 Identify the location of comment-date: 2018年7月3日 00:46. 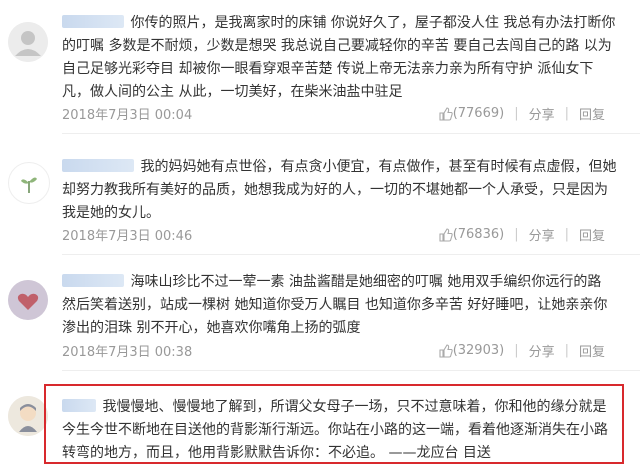
(127, 236).